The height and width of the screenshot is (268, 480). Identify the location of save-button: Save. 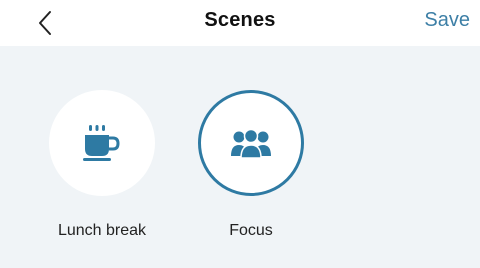
(447, 20).